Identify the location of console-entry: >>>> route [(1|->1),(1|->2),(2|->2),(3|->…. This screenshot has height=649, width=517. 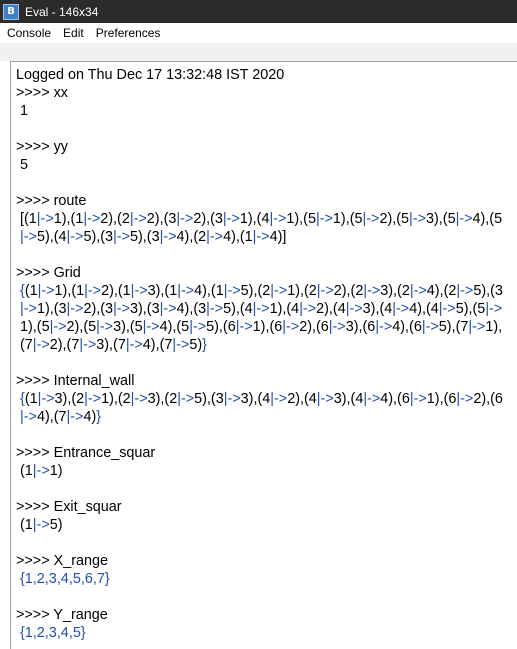
(259, 219).